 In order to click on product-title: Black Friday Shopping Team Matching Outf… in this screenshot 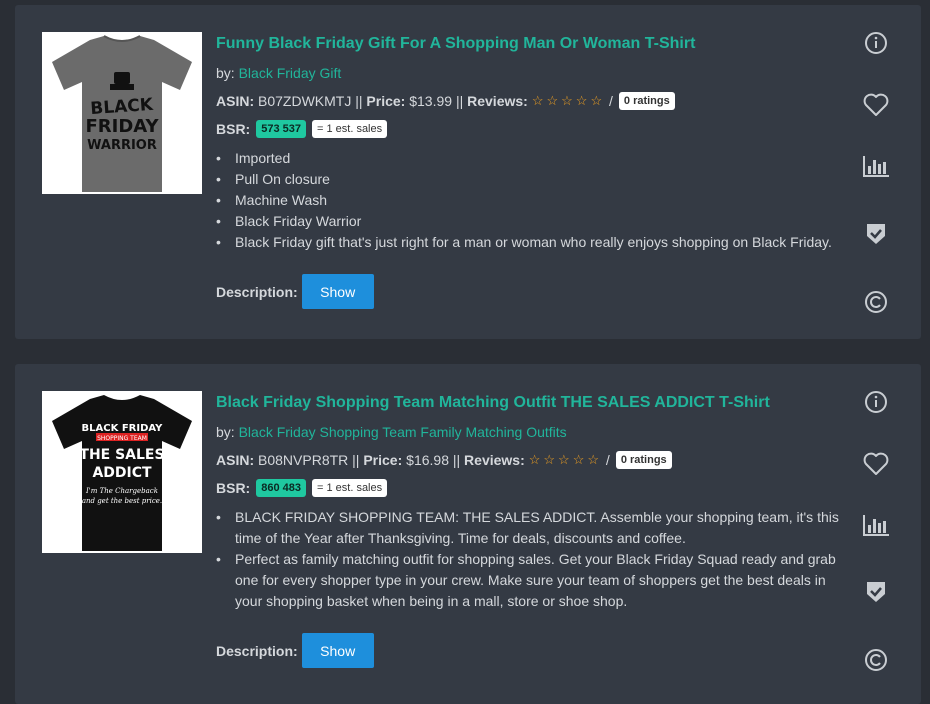, I will do `click(531, 403)`.